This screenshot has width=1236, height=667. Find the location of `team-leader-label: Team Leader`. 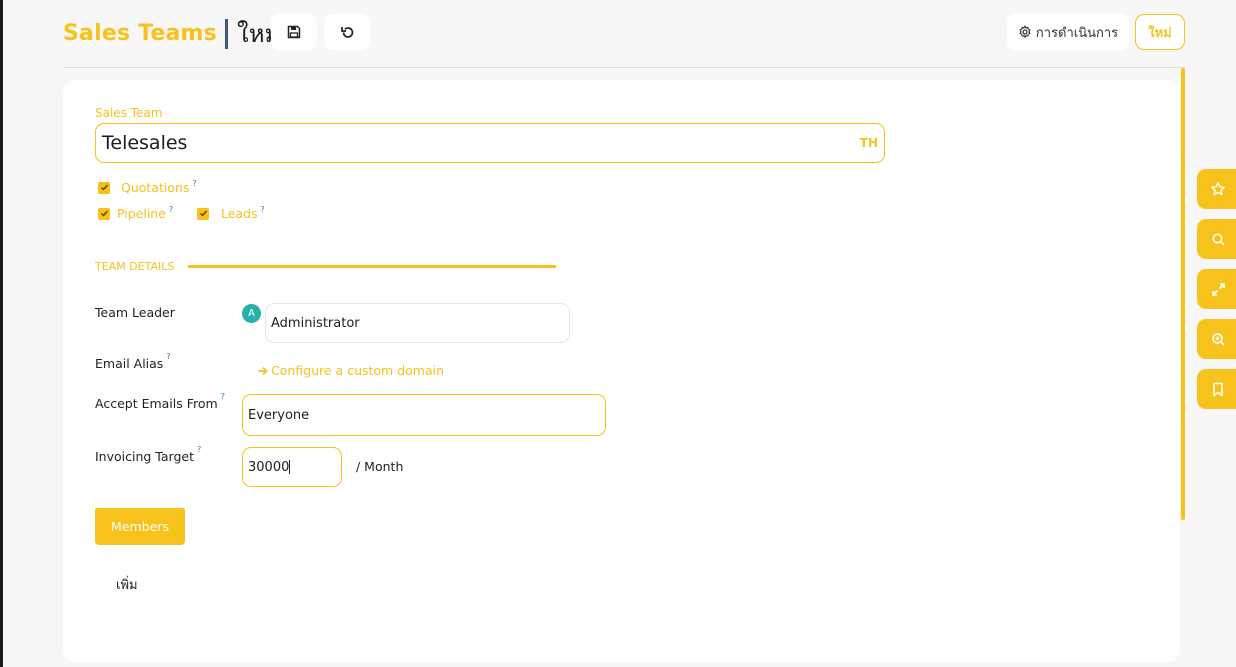

team-leader-label: Team Leader is located at coordinates (135, 312).